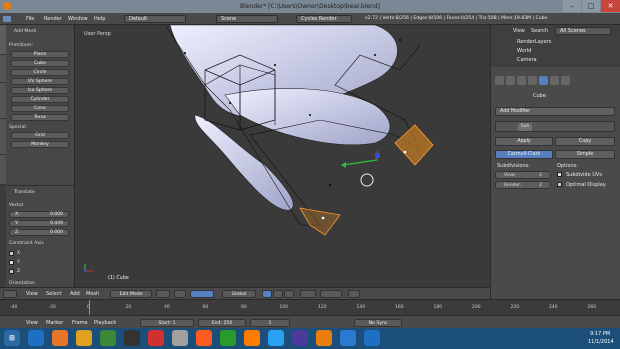 The height and width of the screenshot is (349, 620). I want to click on timeline-menu-marker: Marker, so click(54, 323).